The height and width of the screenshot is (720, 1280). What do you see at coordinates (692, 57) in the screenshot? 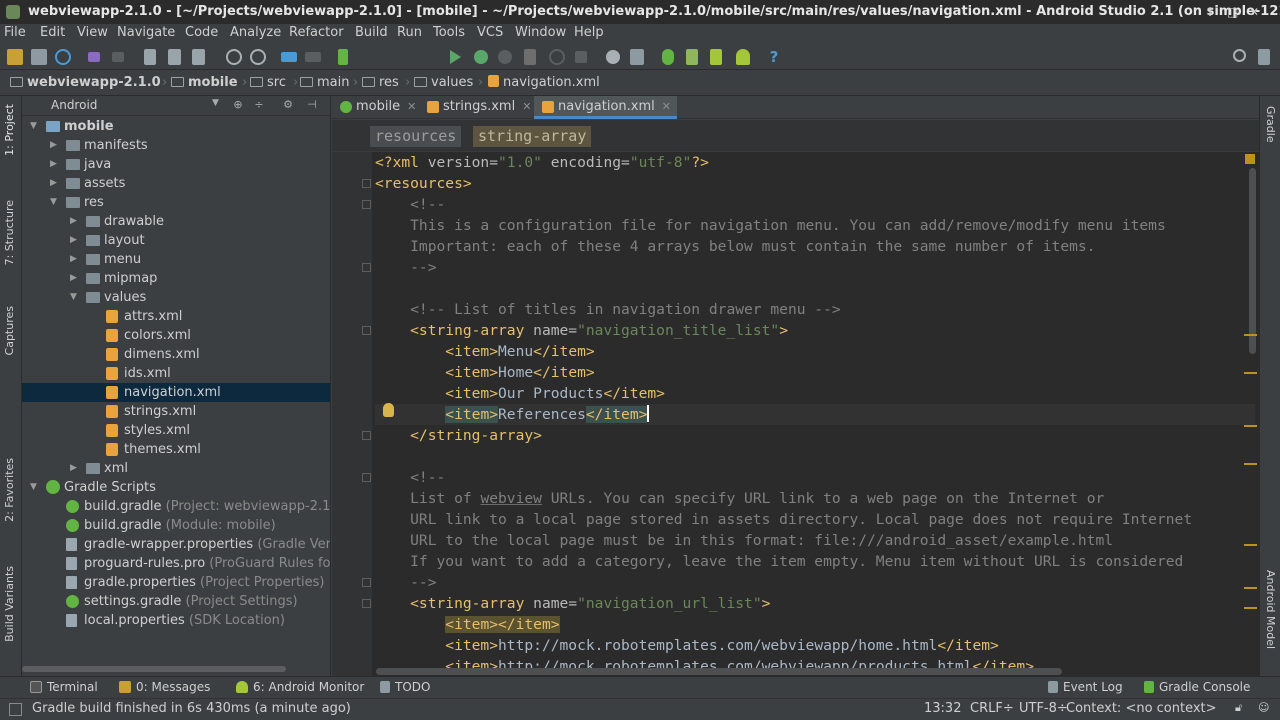
I see `avd-manager-icon` at bounding box center [692, 57].